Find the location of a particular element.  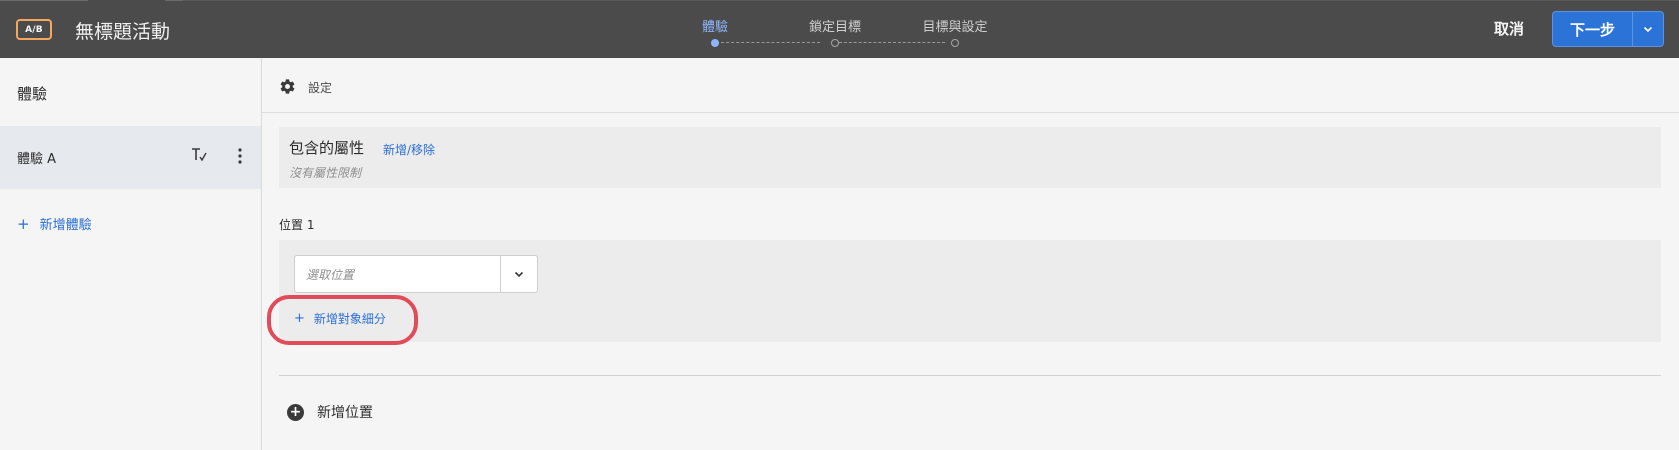

location-select: 選取位置 is located at coordinates (416, 274).